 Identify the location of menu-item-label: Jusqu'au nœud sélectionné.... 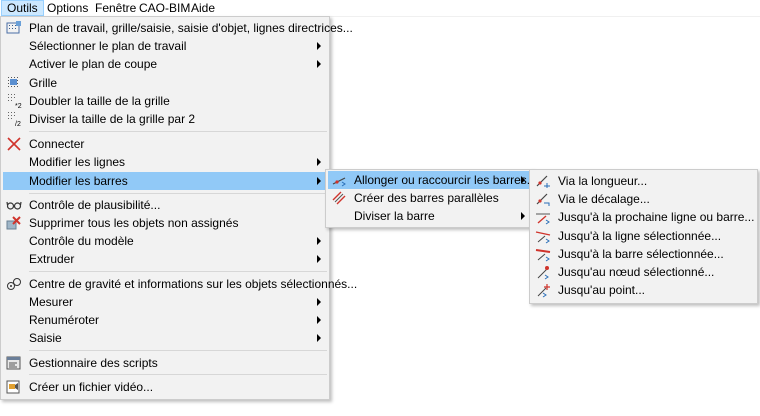
(636, 272).